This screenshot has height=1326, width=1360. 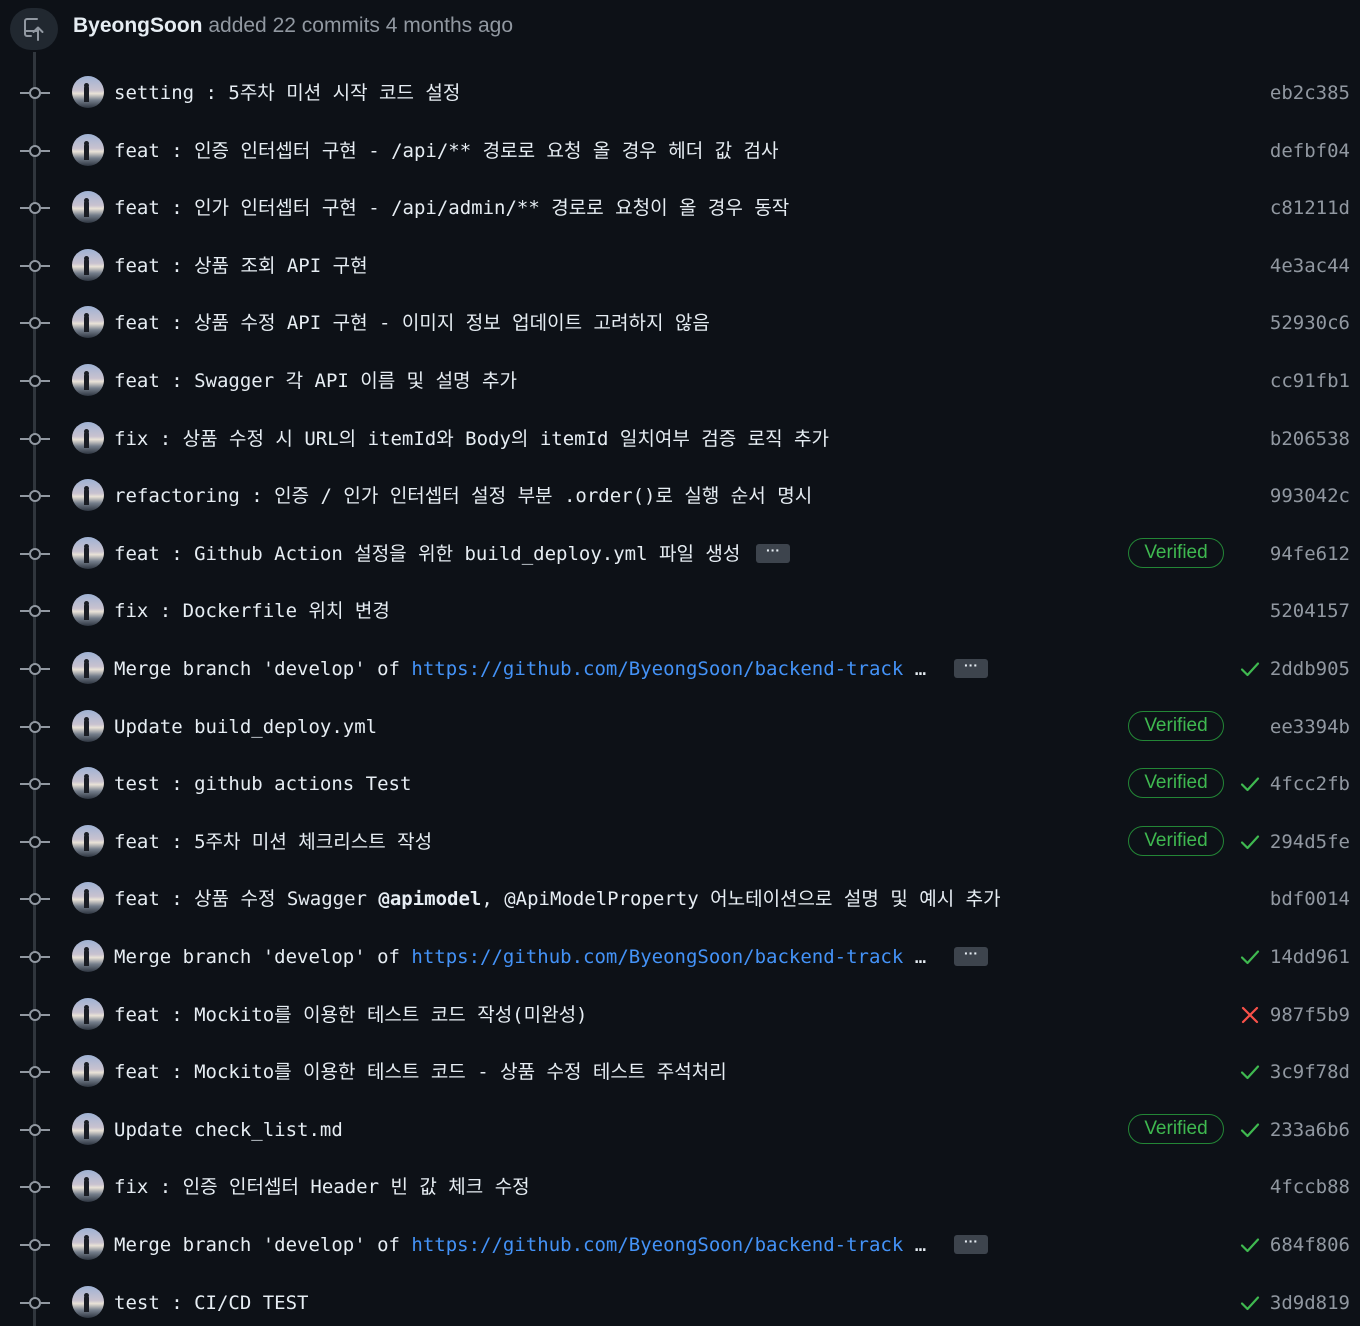 What do you see at coordinates (322, 1187) in the screenshot?
I see `commit-message: fix : 인증 인터셉터 Header 빈 값 체크 수정` at bounding box center [322, 1187].